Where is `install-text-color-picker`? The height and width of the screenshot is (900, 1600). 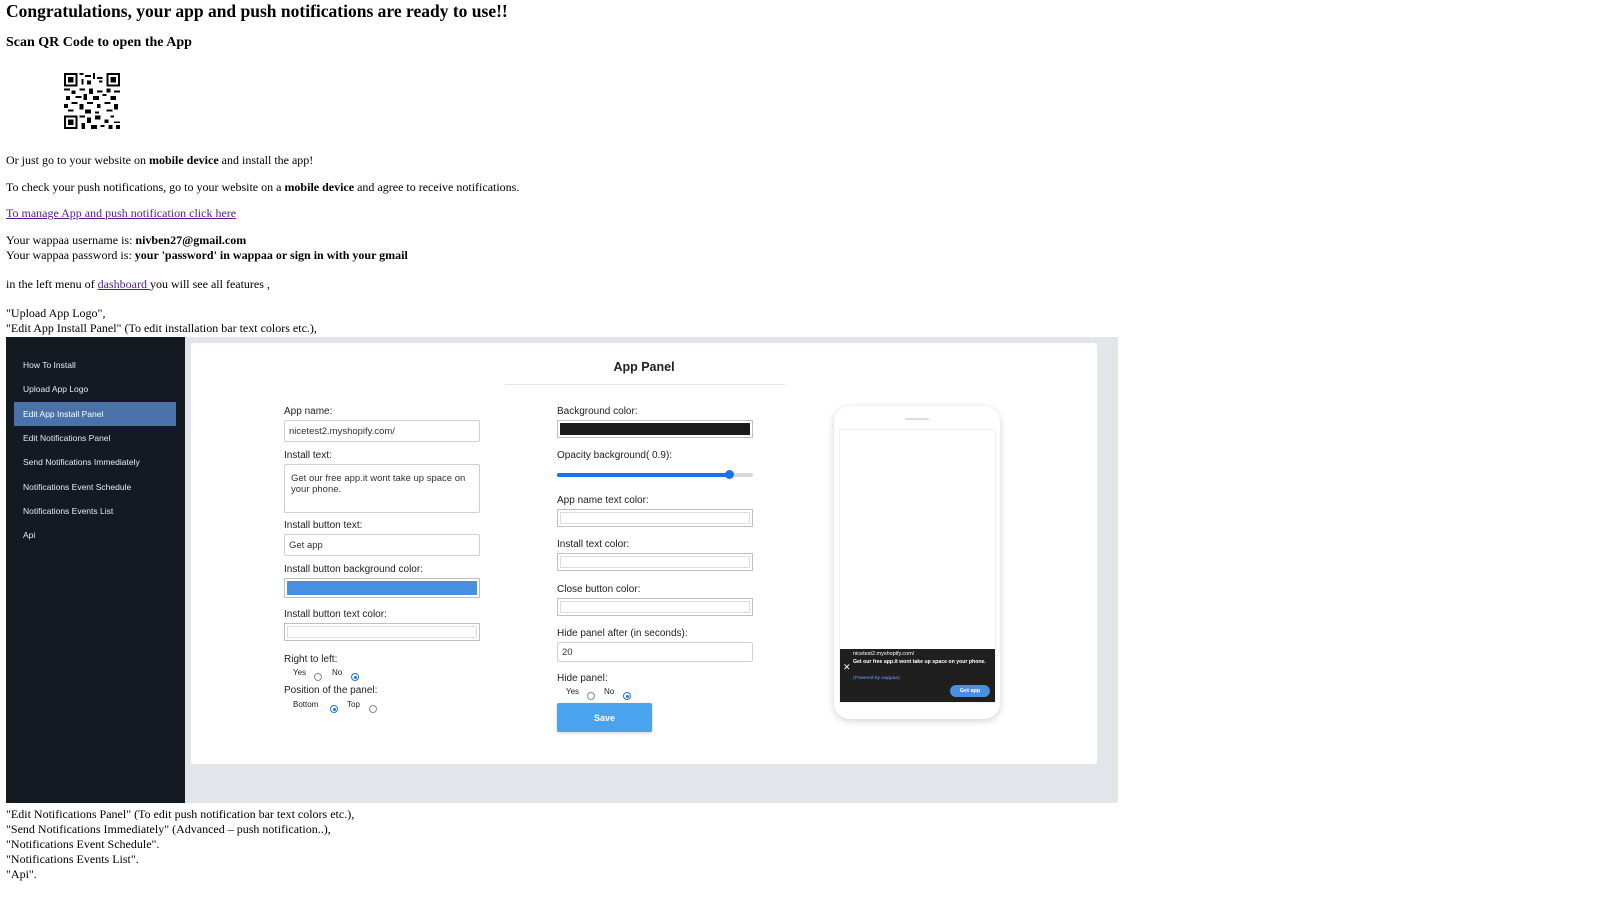
install-text-color-picker is located at coordinates (655, 562).